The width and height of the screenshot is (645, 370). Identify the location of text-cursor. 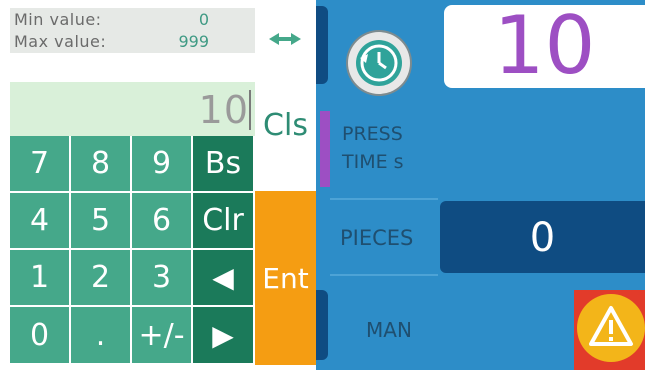
(250, 110).